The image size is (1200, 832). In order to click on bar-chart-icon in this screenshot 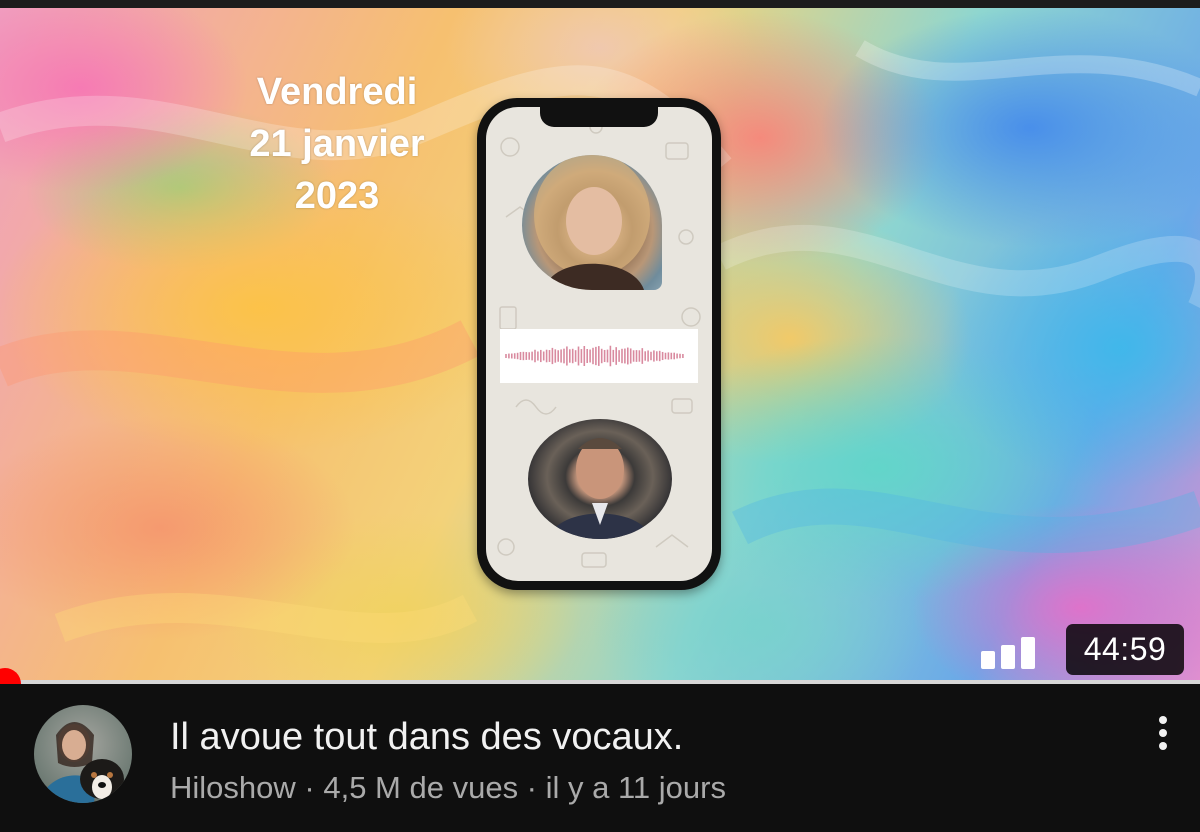, I will do `click(1009, 653)`.